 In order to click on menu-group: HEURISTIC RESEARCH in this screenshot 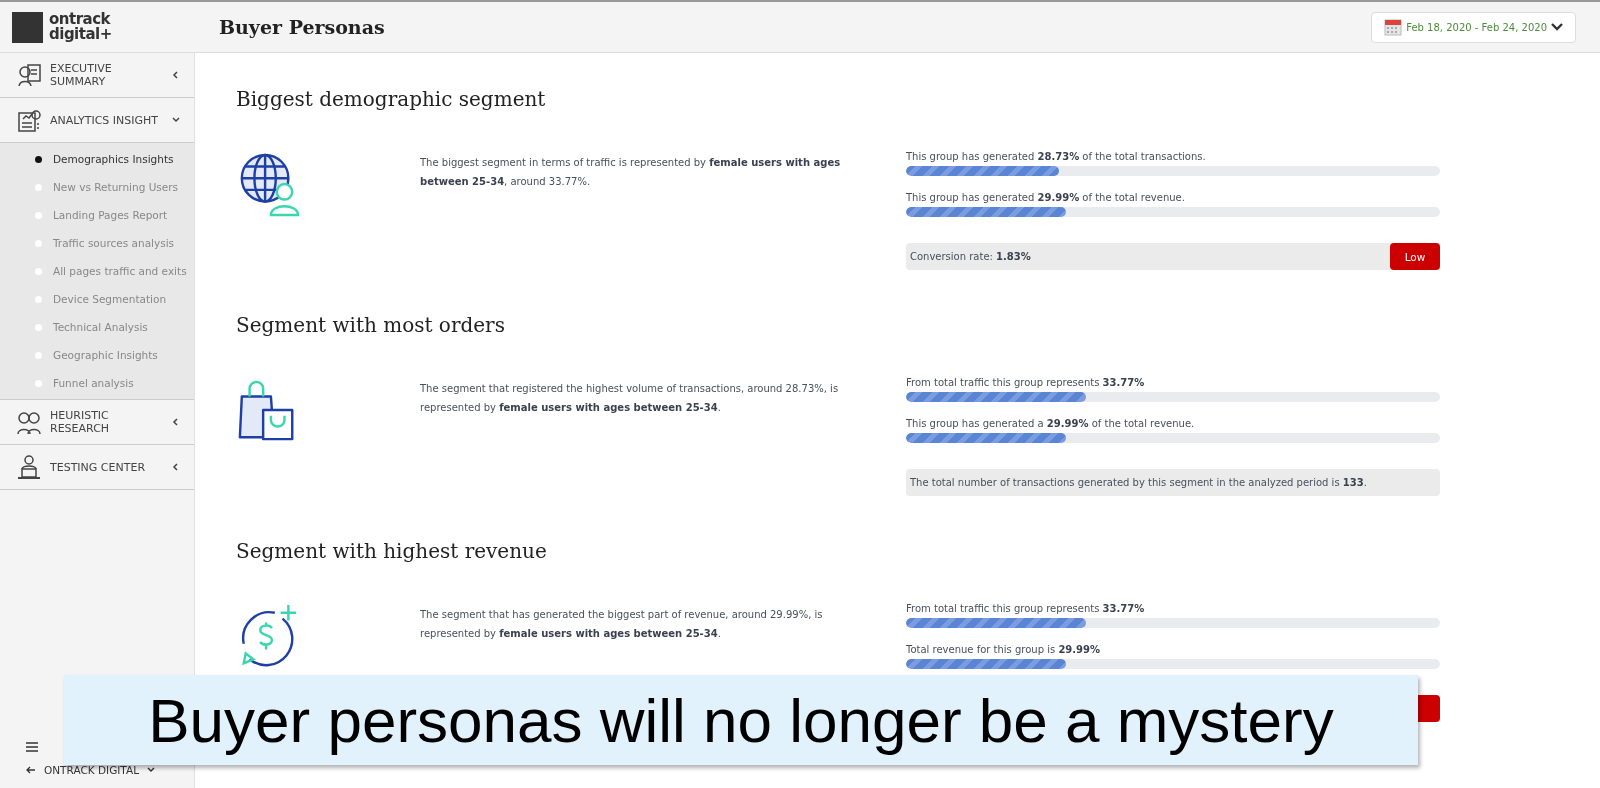, I will do `click(97, 422)`.